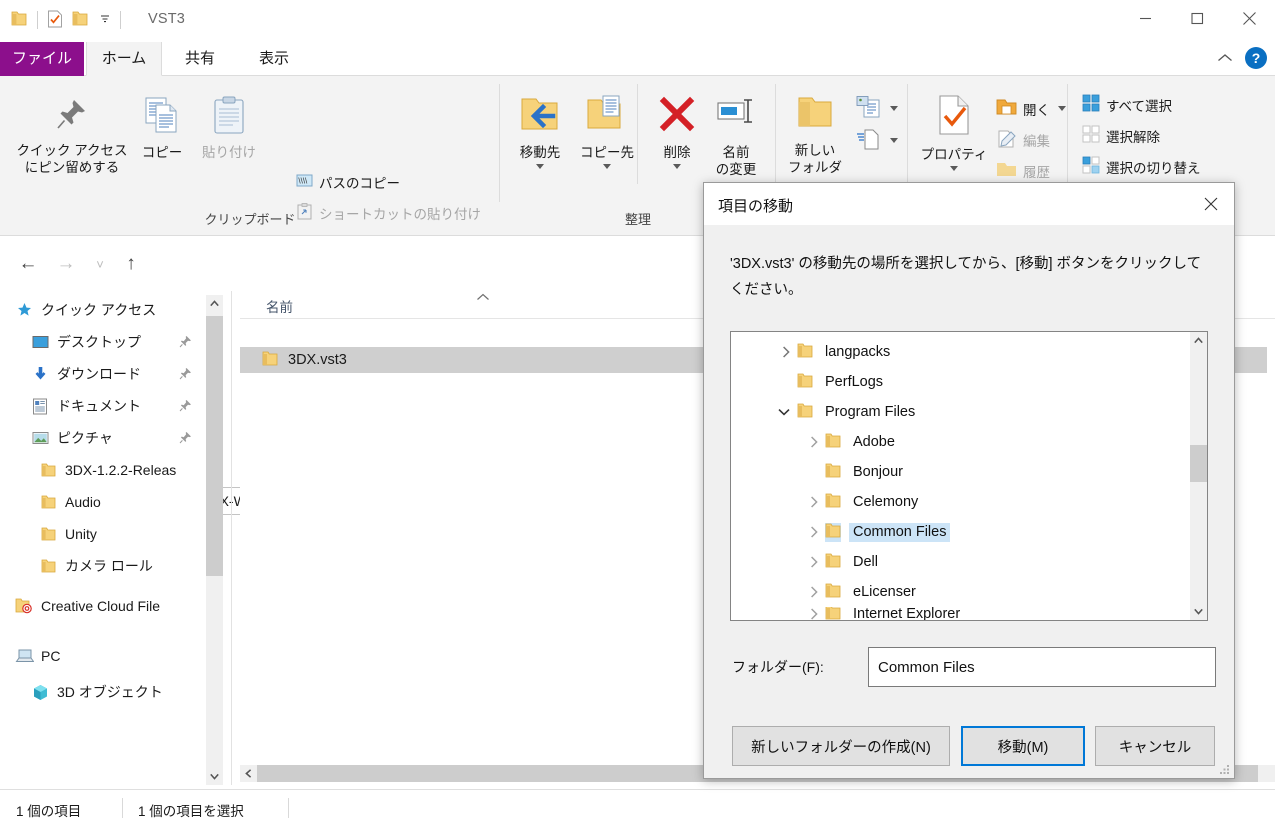 The image size is (1275, 826). What do you see at coordinates (1256, 58) in the screenshot?
I see `help-icon: ?` at bounding box center [1256, 58].